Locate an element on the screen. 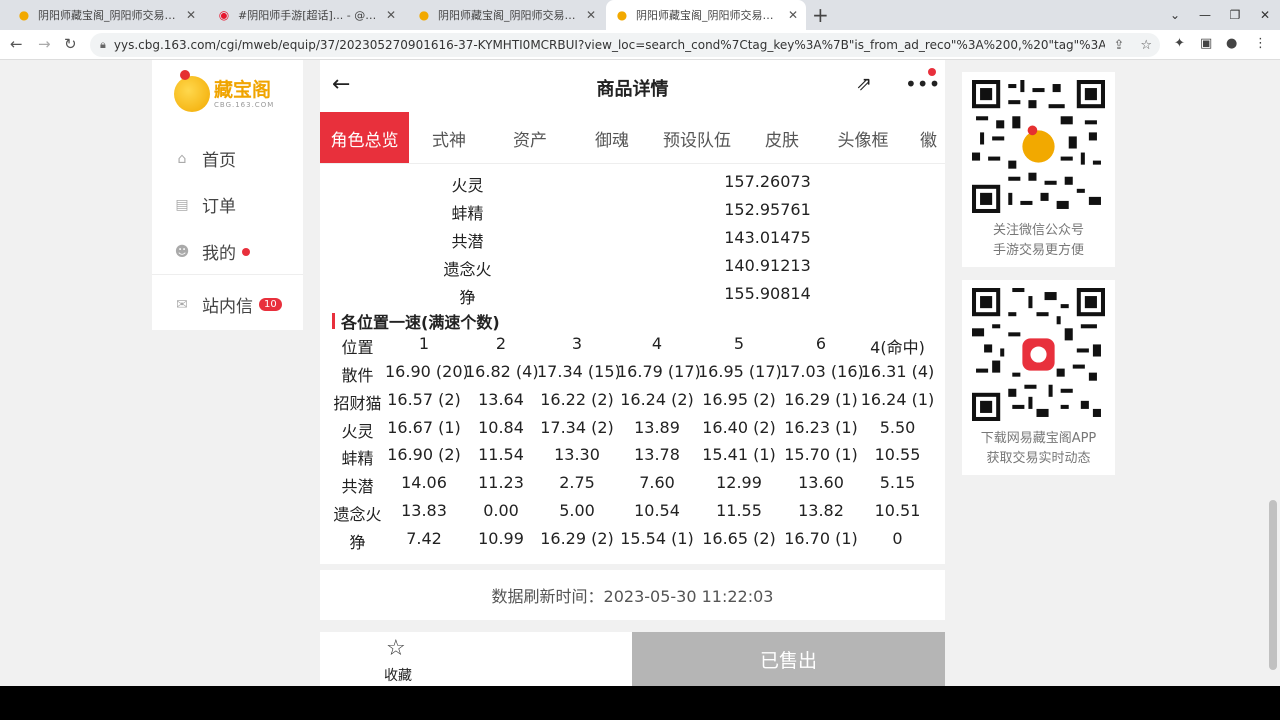  grid-cell: 14.06 is located at coordinates (424, 483).